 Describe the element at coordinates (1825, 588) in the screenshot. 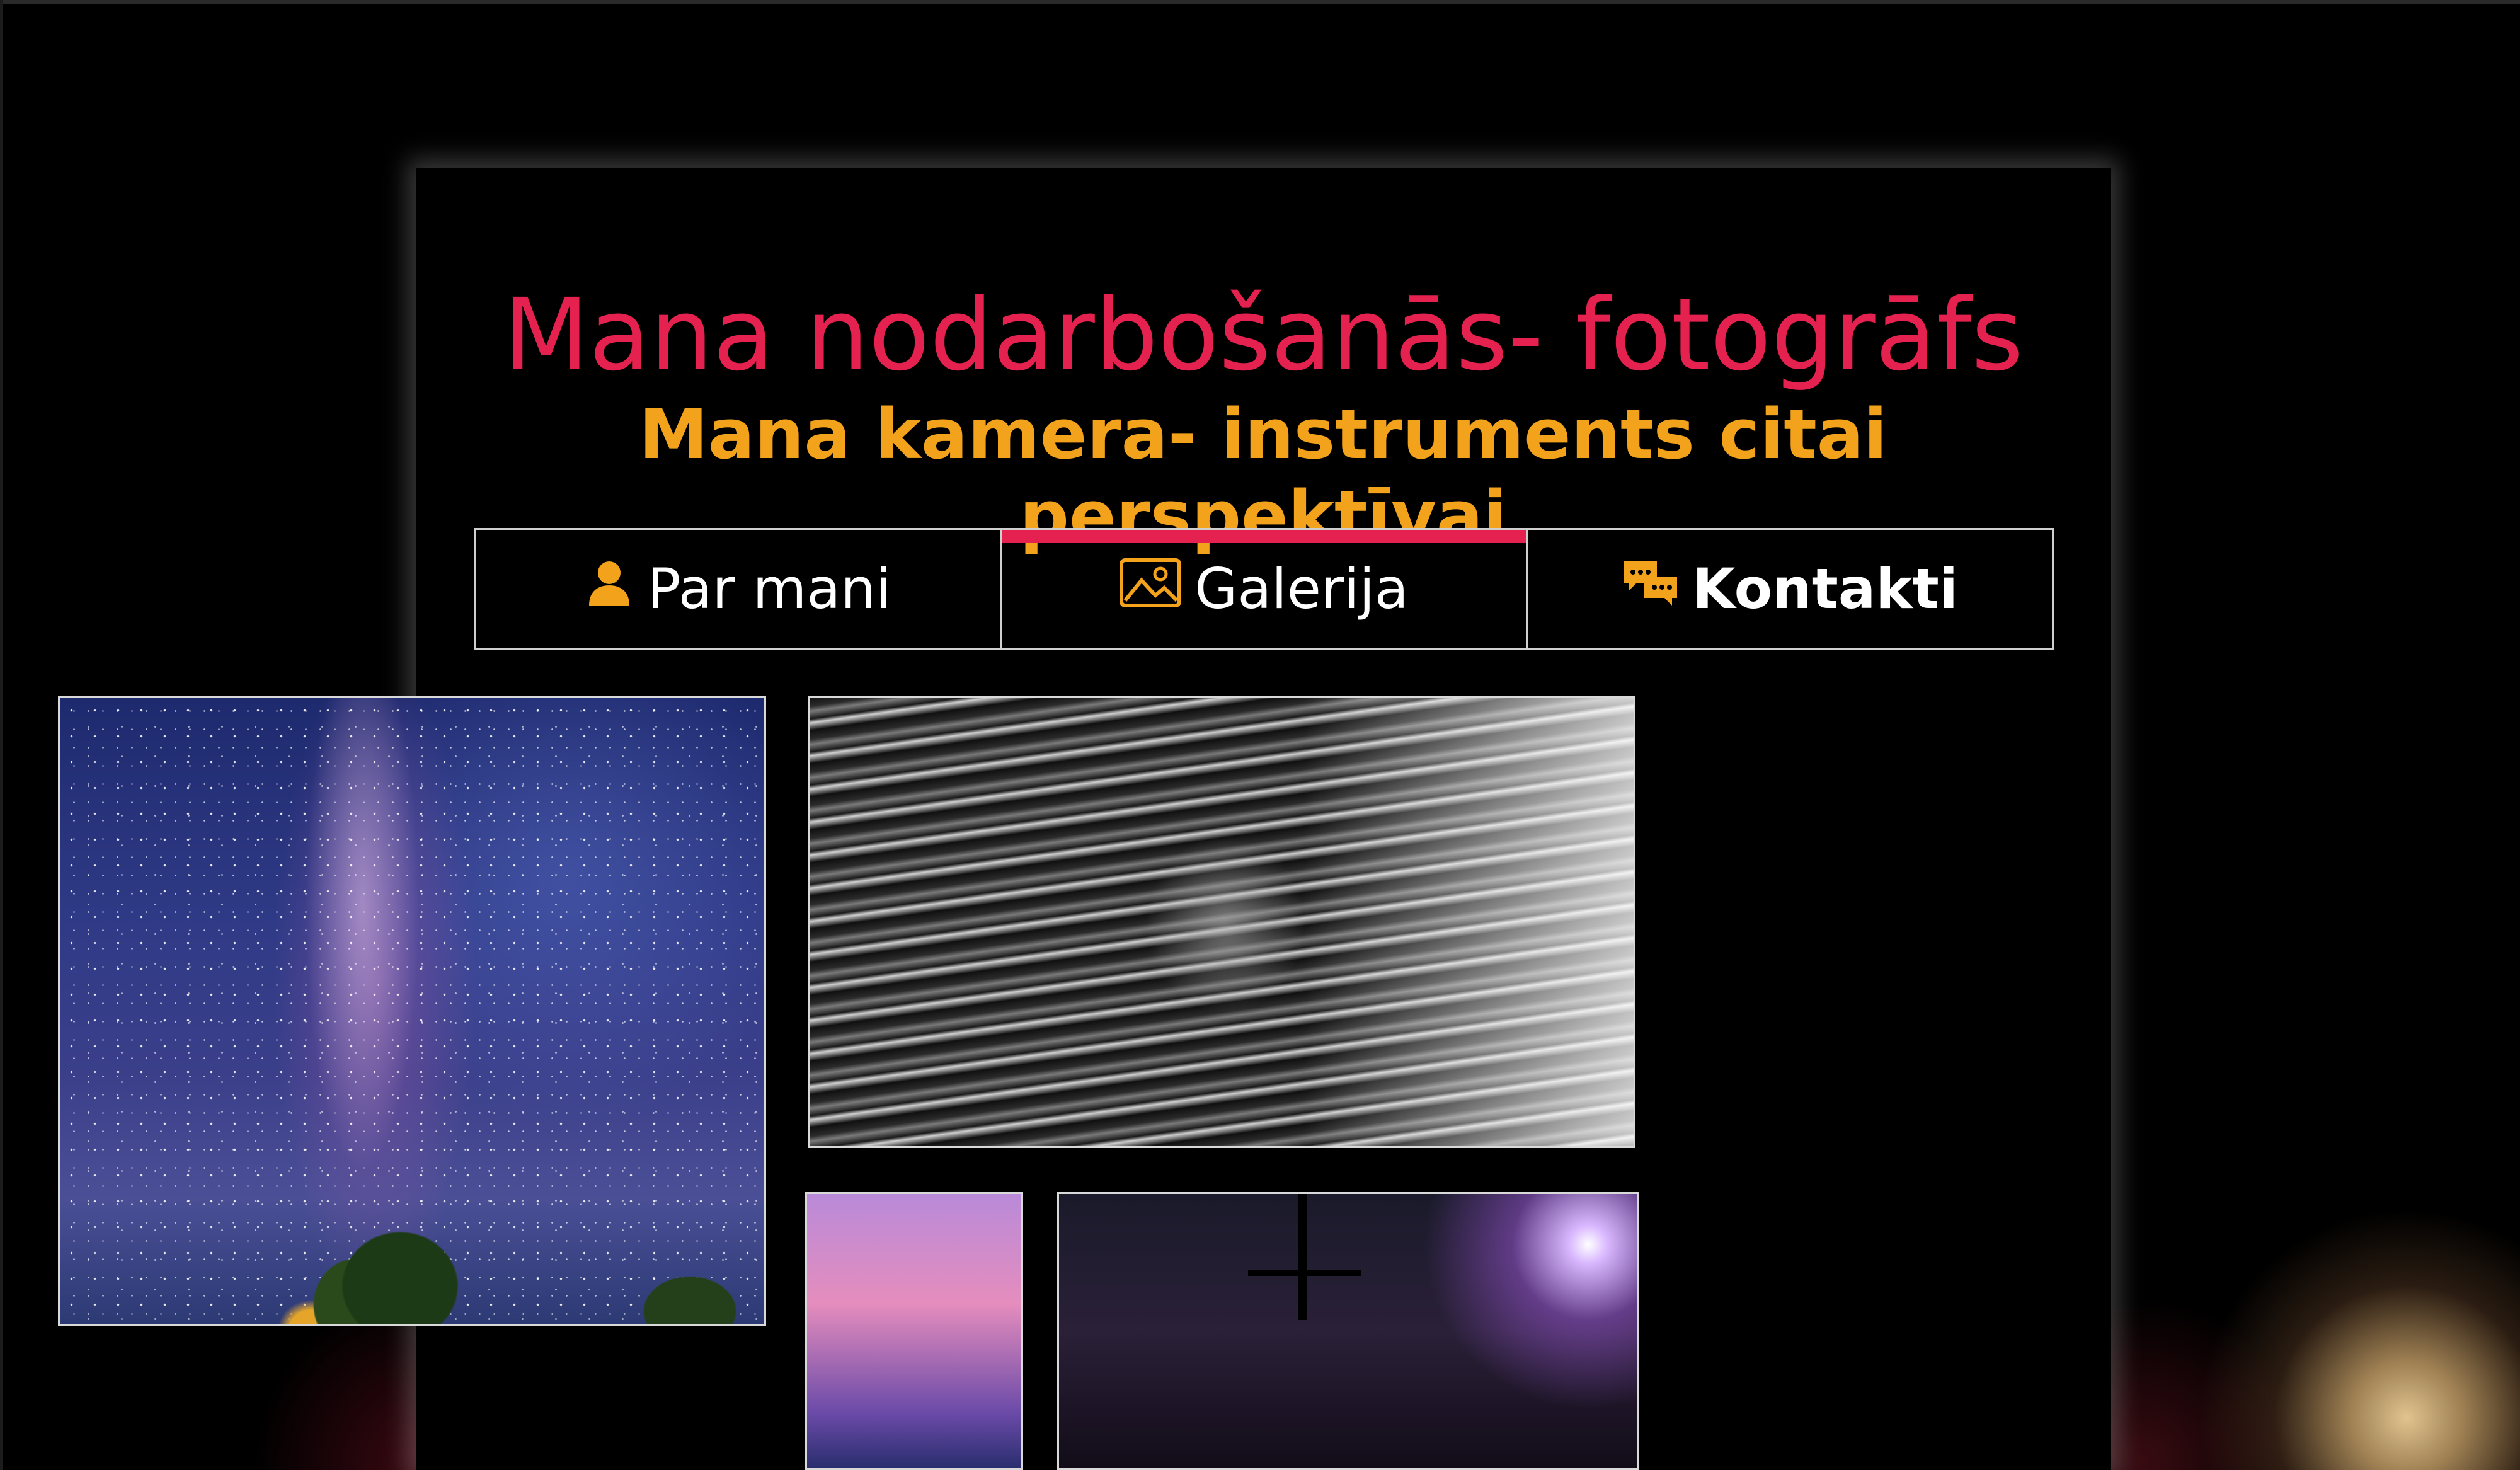

I see `nav-item-label: Kontakti` at that location.